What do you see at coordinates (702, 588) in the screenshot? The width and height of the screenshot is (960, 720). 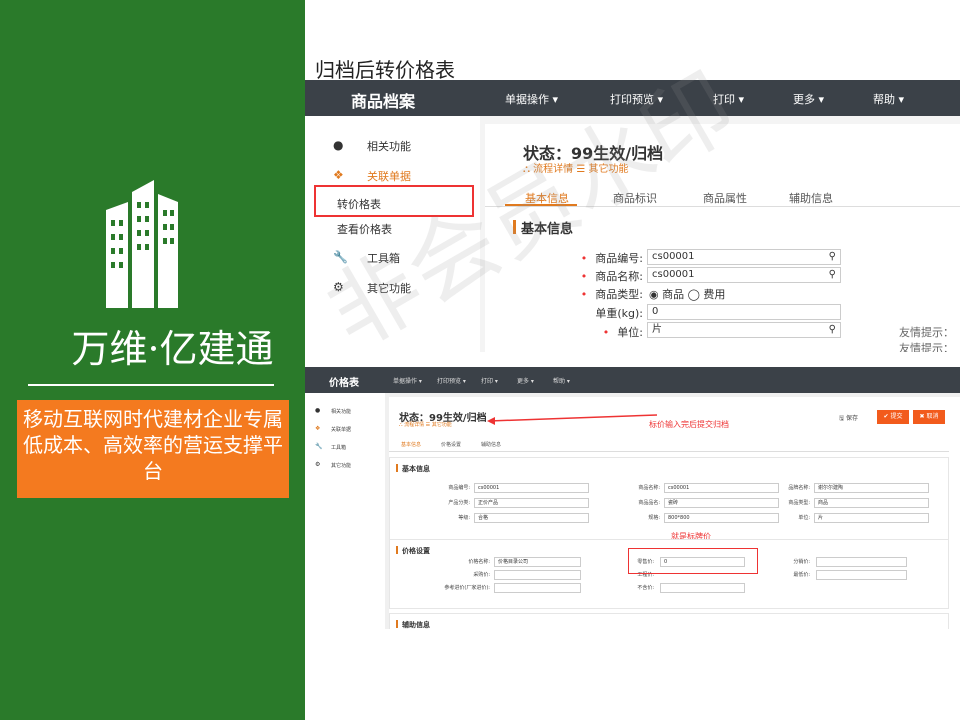 I see `net-price-input` at bounding box center [702, 588].